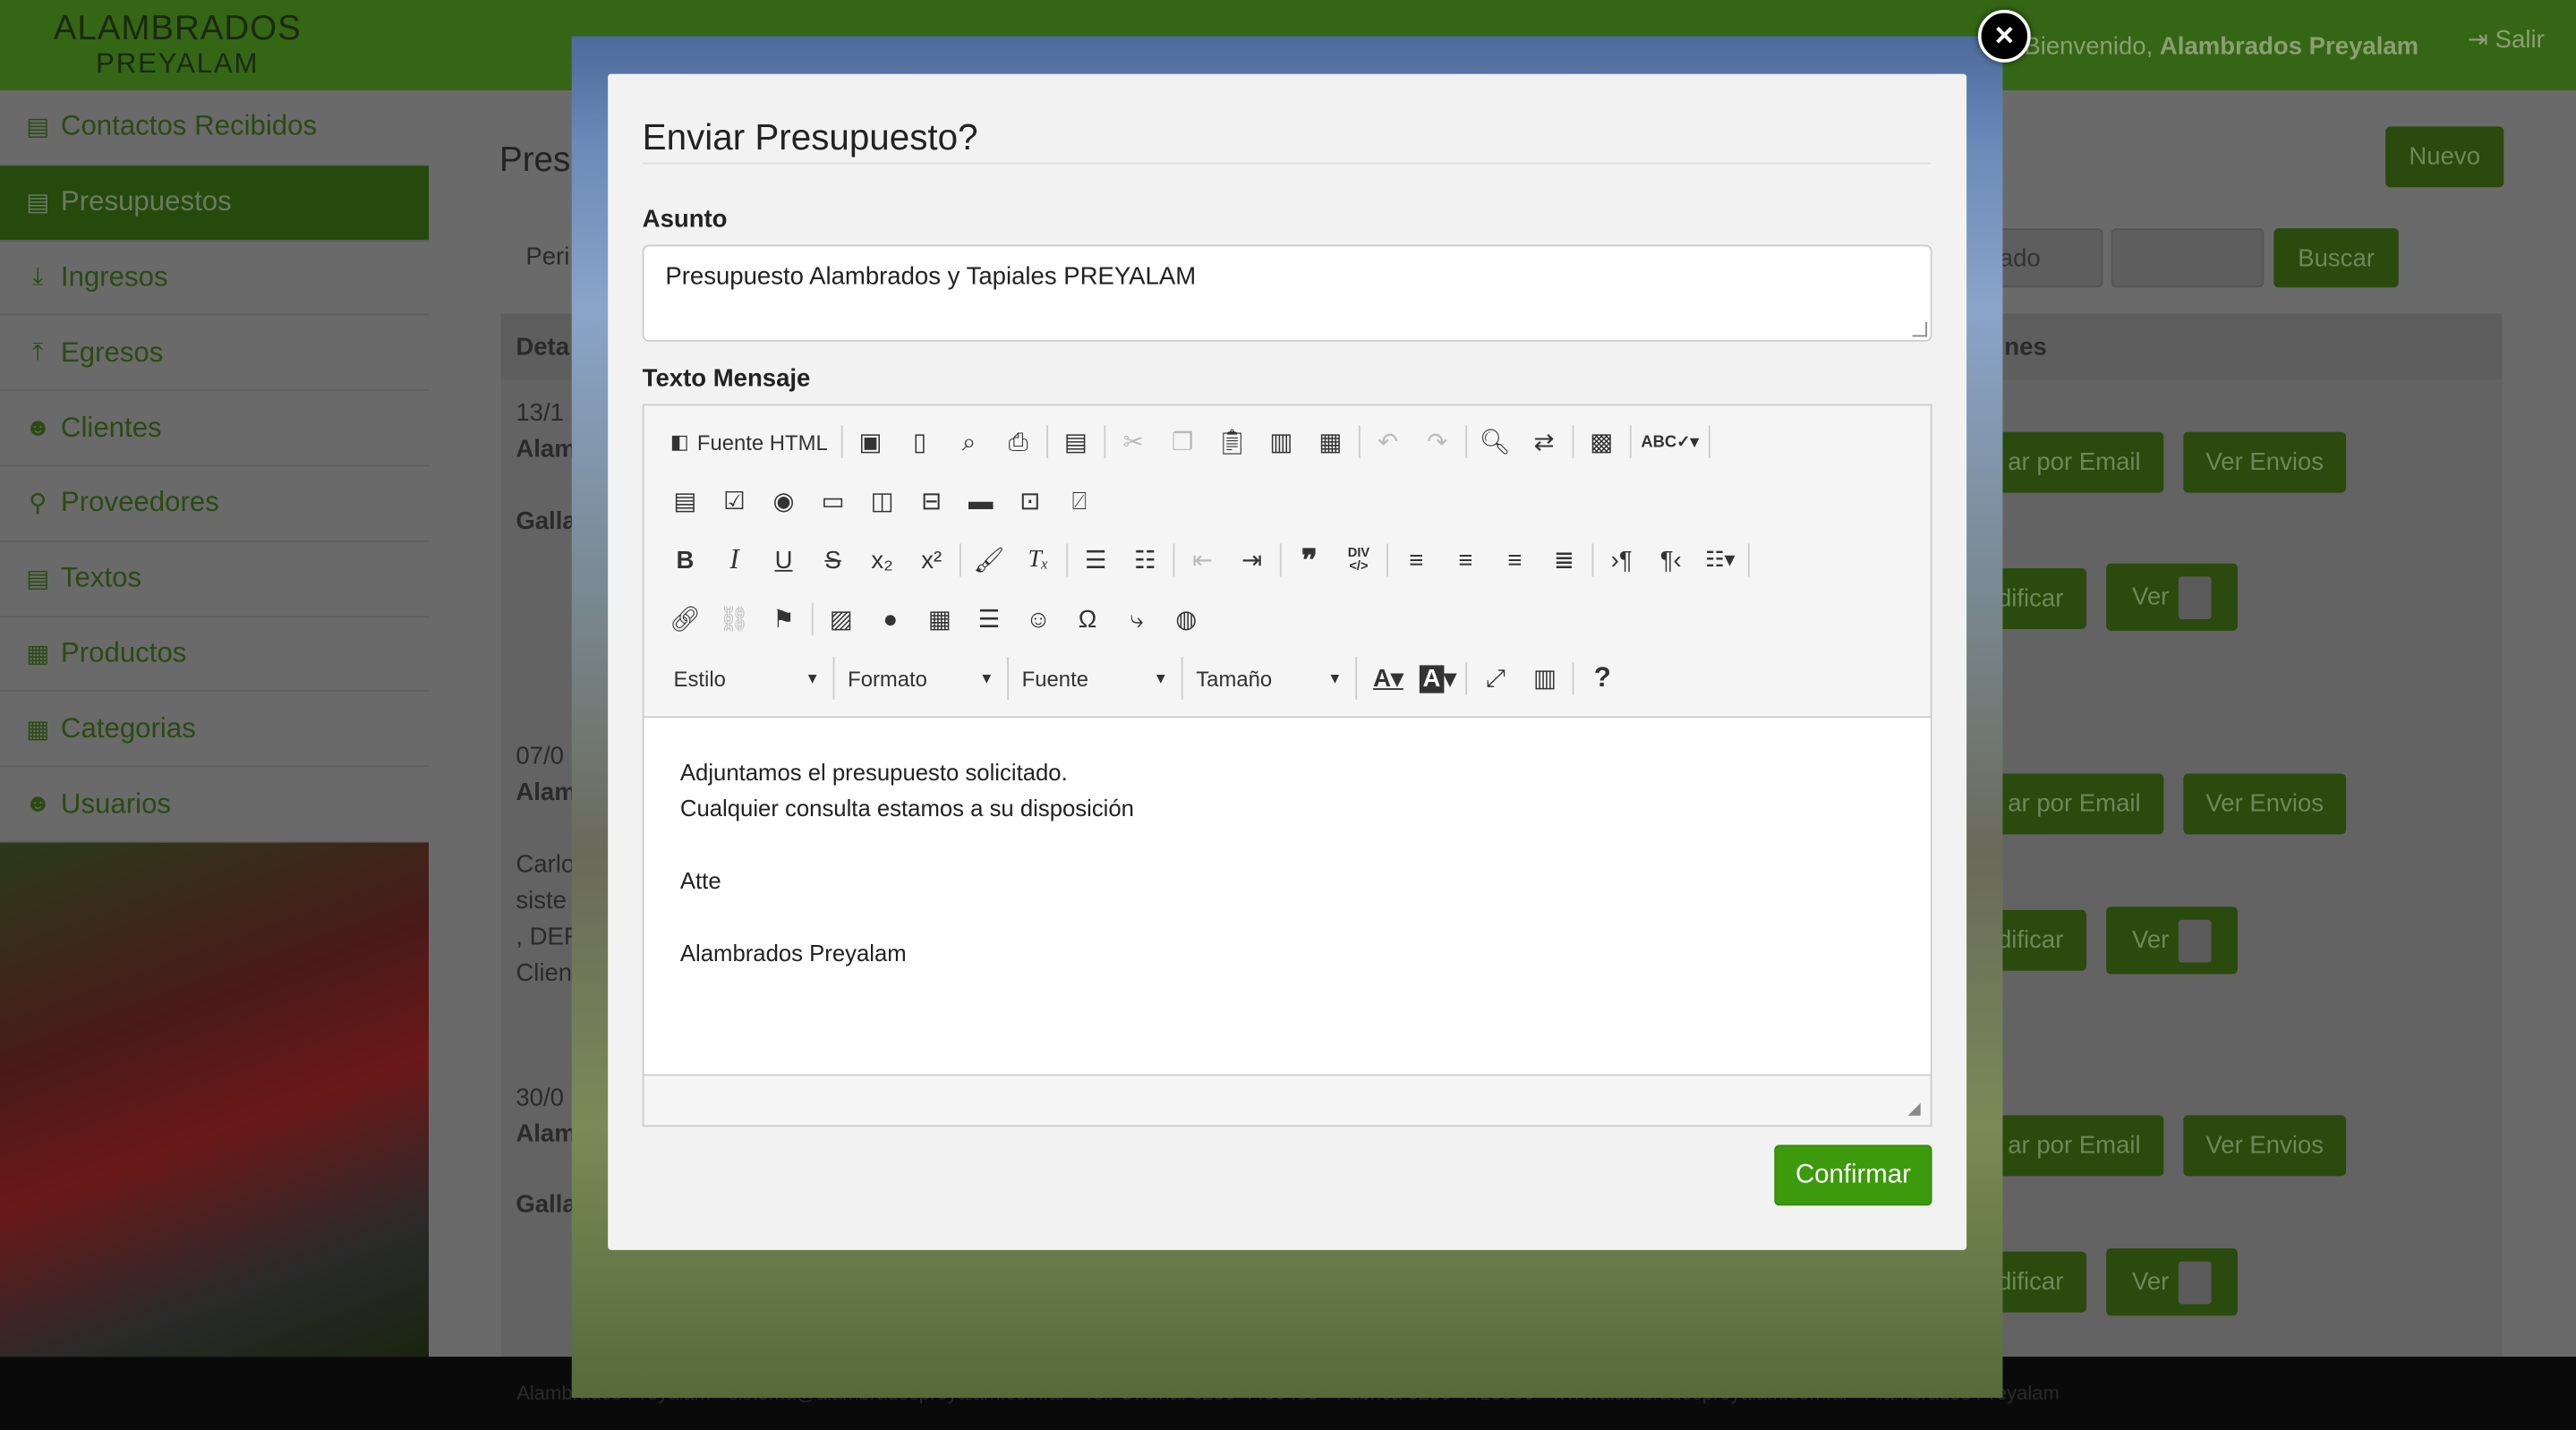  What do you see at coordinates (215, 655) in the screenshot?
I see `sidebar-item-productos: ▦ Productos` at bounding box center [215, 655].